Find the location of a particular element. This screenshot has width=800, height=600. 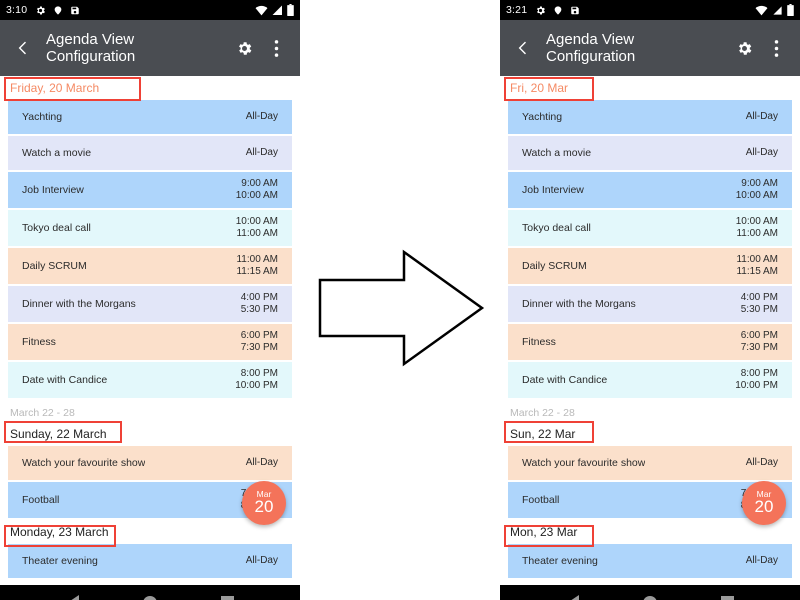

fab-day-label: 20 is located at coordinates (264, 506).